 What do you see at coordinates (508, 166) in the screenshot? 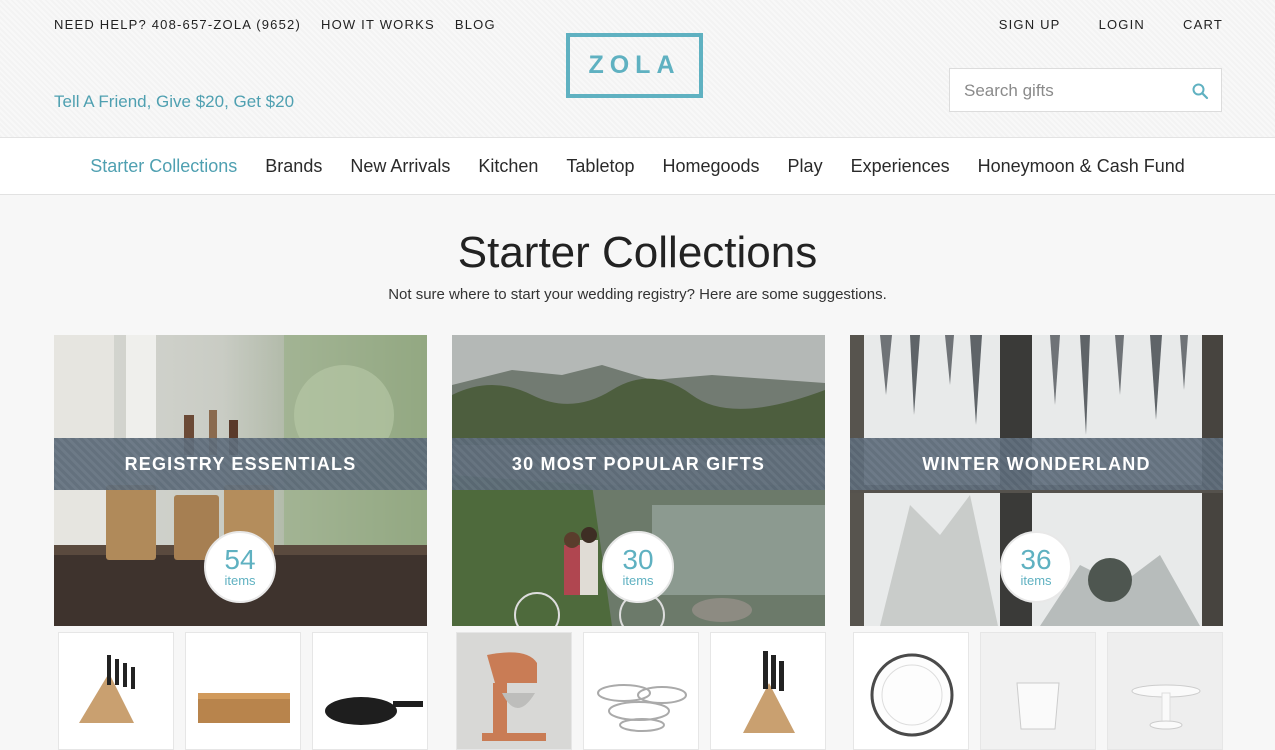
I see `nav-kitchen: Kitchen` at bounding box center [508, 166].